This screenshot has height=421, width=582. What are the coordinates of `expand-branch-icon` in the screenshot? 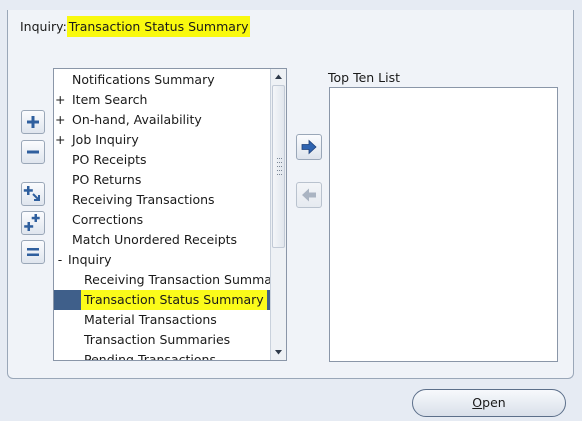 It's located at (31, 193).